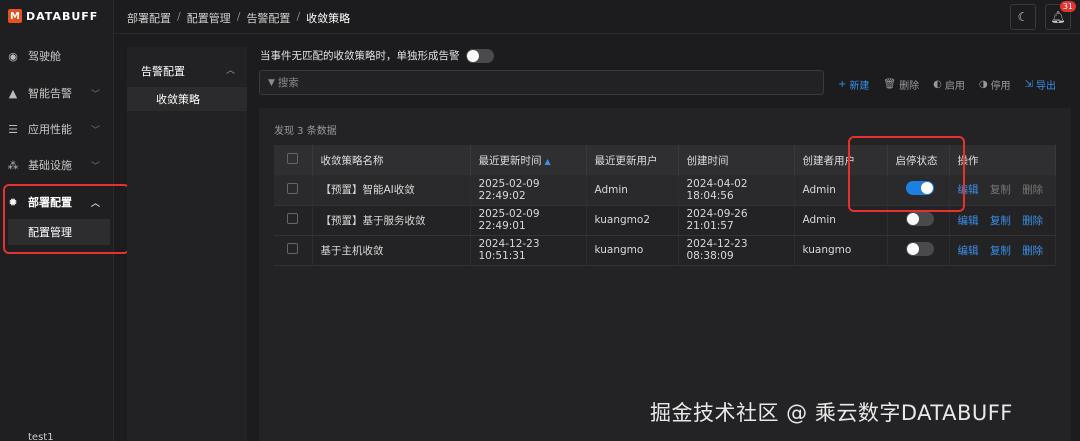 This screenshot has height=441, width=1080. What do you see at coordinates (890, 84) in the screenshot?
I see `trash-icon: 🗑︎` at bounding box center [890, 84].